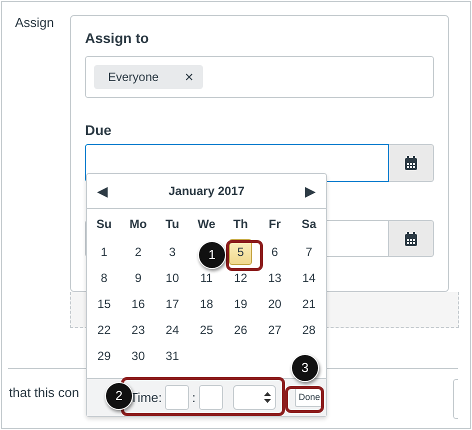  I want to click on calendar-day: 3, so click(172, 252).